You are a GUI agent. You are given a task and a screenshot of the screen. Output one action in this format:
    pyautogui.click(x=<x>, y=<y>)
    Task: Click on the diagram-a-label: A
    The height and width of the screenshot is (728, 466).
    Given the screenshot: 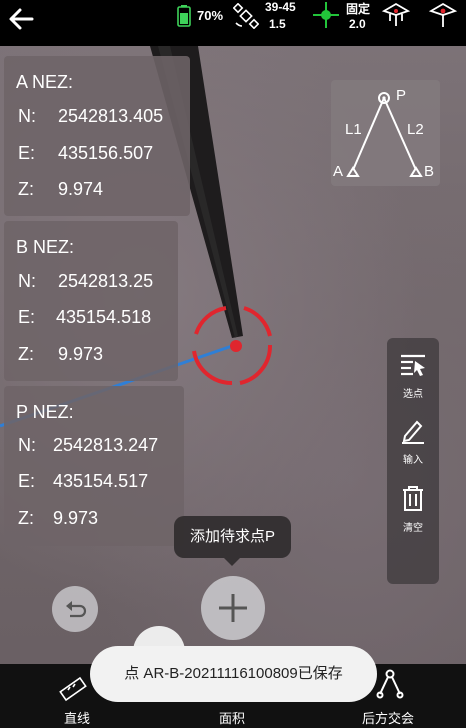 What is the action you would take?
    pyautogui.click(x=338, y=171)
    